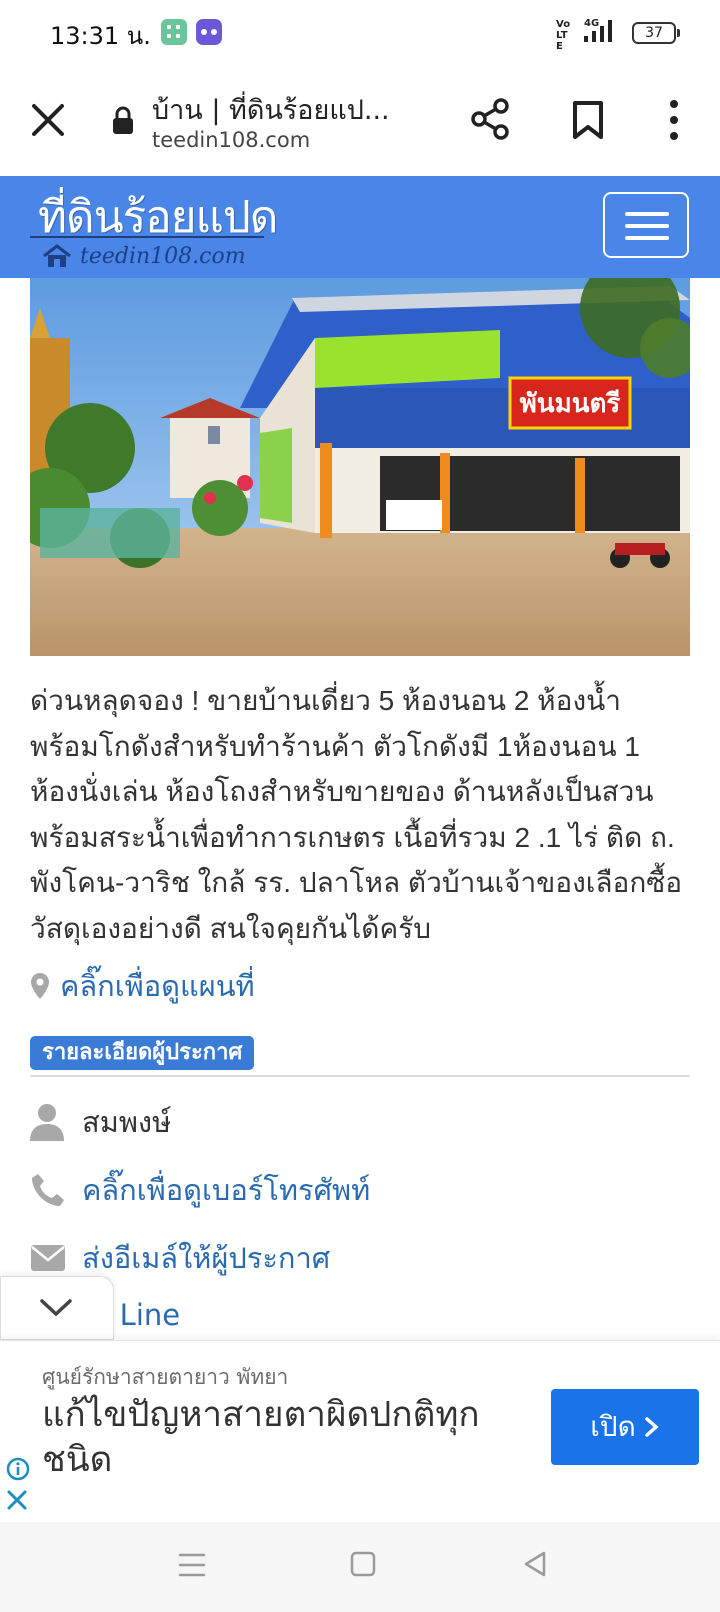 Image resolution: width=720 pixels, height=1612 pixels. I want to click on battery-indicator: 37, so click(656, 33).